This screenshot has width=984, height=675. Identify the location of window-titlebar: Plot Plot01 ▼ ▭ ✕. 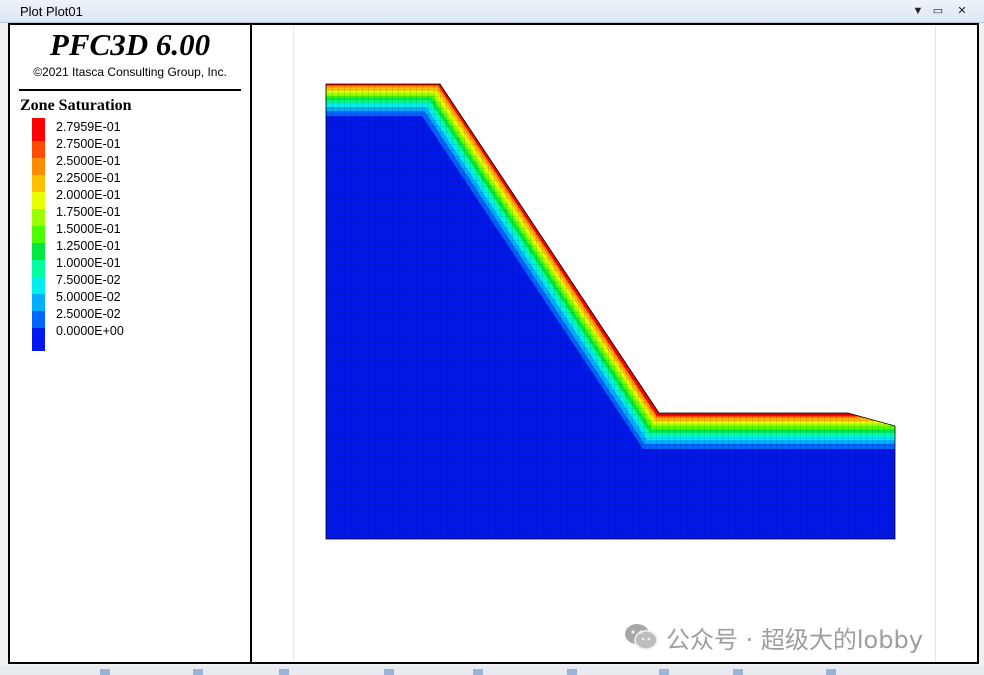
(492, 11).